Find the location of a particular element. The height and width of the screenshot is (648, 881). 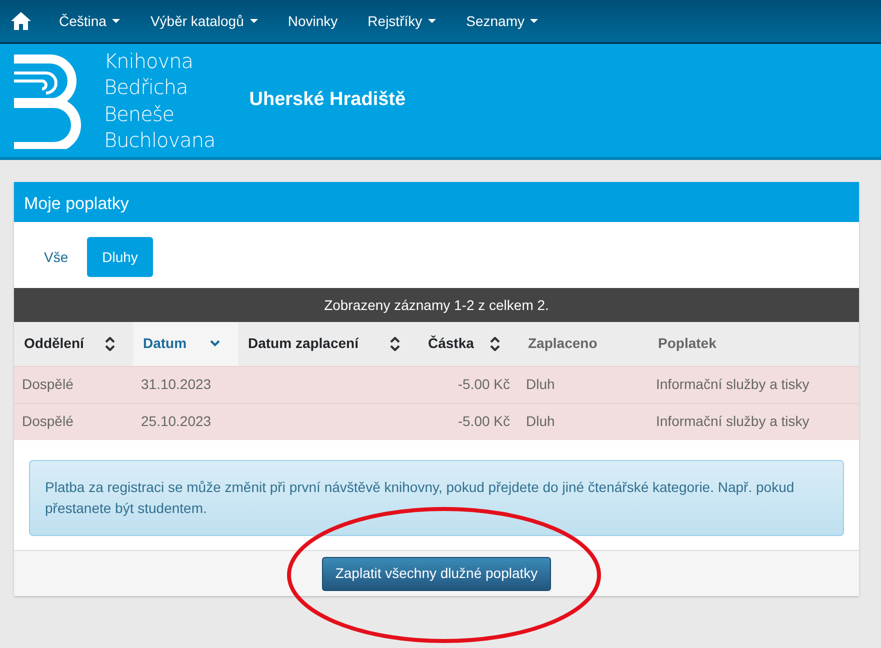

logo-text: Beneše is located at coordinates (140, 113).